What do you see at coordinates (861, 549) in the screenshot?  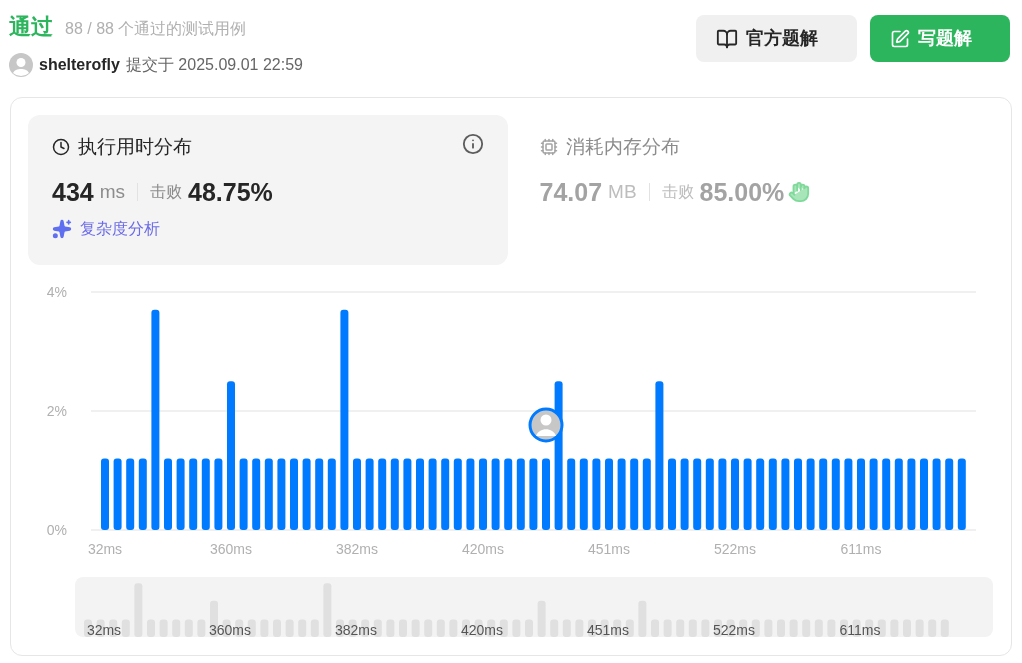 I see `x-tick-label: 611ms` at bounding box center [861, 549].